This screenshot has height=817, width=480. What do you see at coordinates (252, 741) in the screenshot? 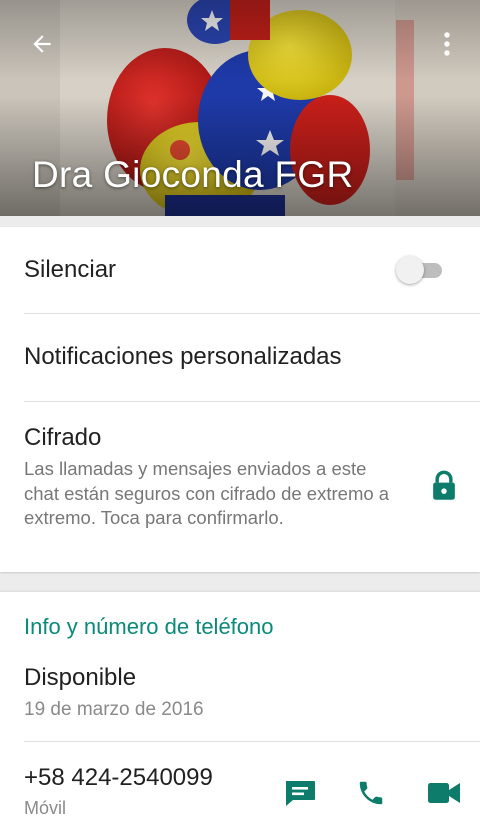
I see `divider` at bounding box center [252, 741].